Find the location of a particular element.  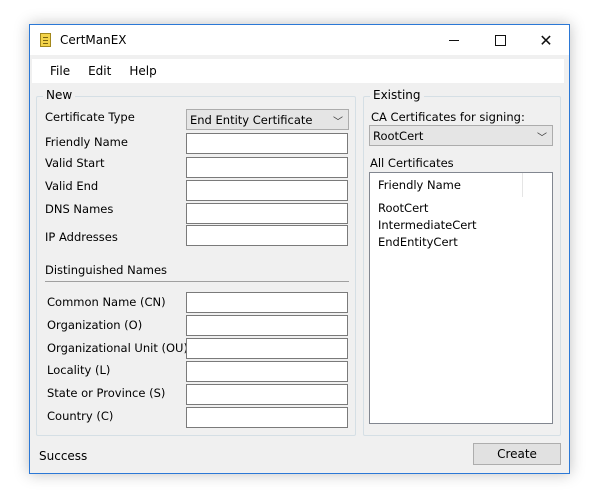

certificate-type-select: End Entity Certificate ﹀ is located at coordinates (267, 119).